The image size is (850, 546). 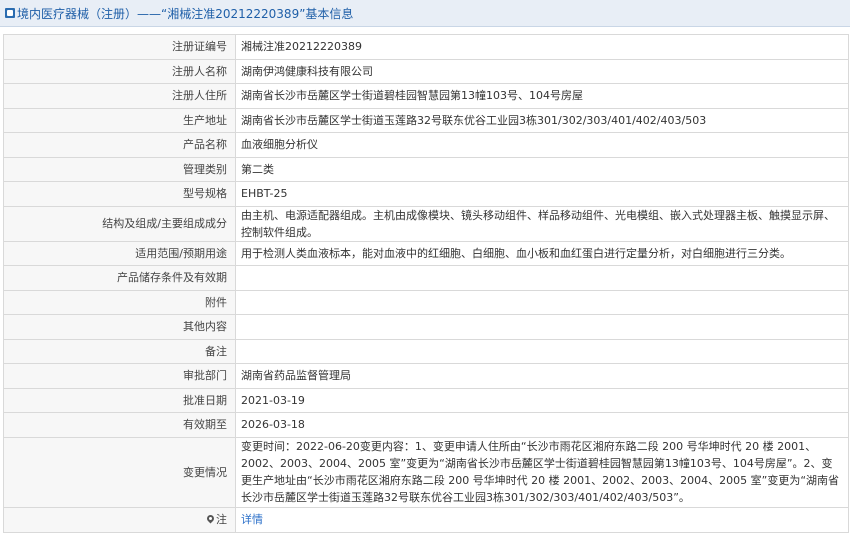 I want to click on table-row: 注 详情, so click(x=426, y=519).